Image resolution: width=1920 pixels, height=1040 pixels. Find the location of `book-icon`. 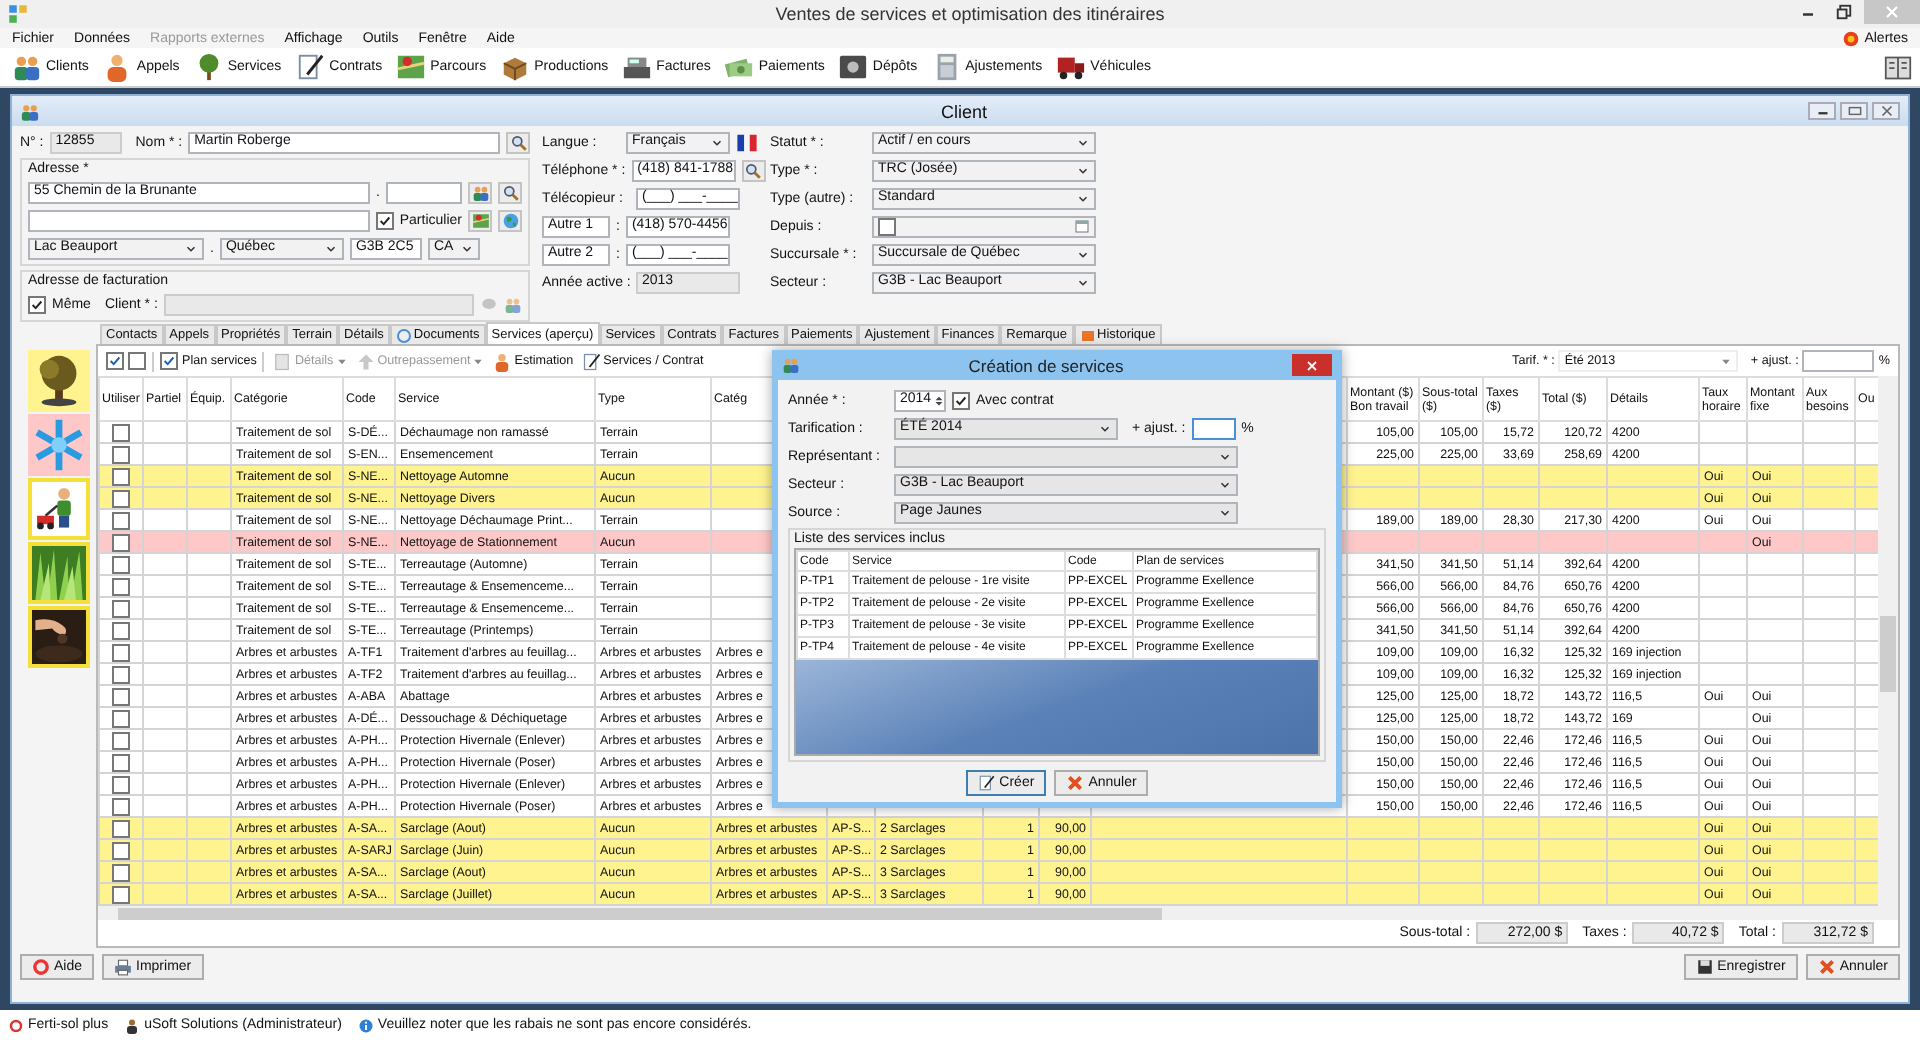

book-icon is located at coordinates (1898, 67).